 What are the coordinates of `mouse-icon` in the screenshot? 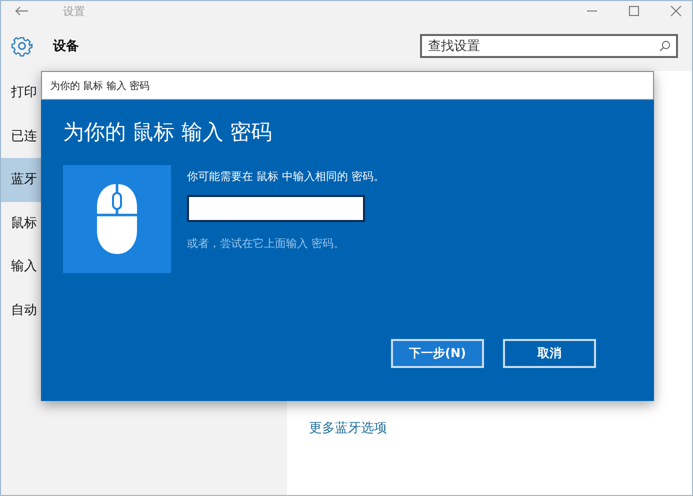 It's located at (117, 219).